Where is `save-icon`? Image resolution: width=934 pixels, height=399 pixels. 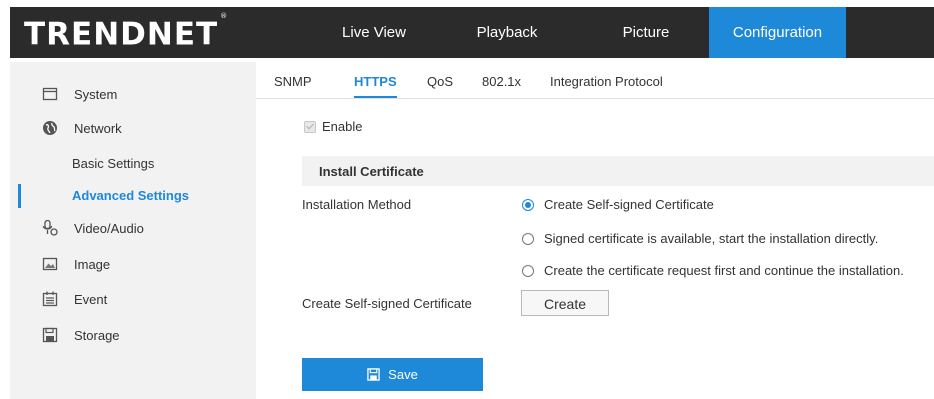
save-icon is located at coordinates (373, 374).